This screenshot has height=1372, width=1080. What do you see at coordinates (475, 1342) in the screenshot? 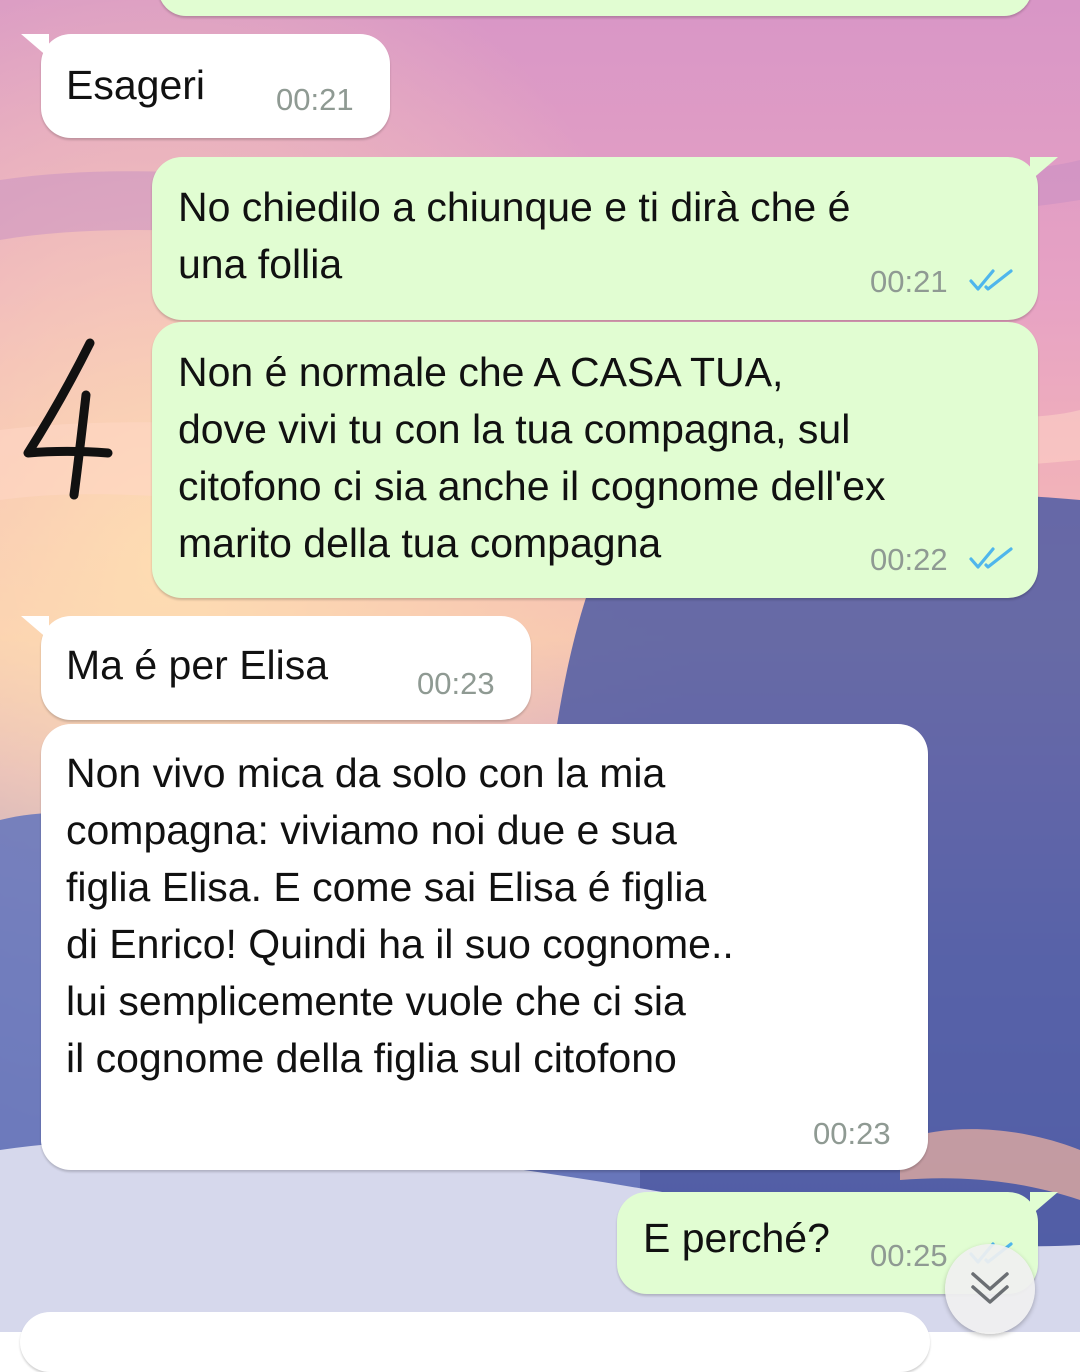
I see `next-message-bubble` at bounding box center [475, 1342].